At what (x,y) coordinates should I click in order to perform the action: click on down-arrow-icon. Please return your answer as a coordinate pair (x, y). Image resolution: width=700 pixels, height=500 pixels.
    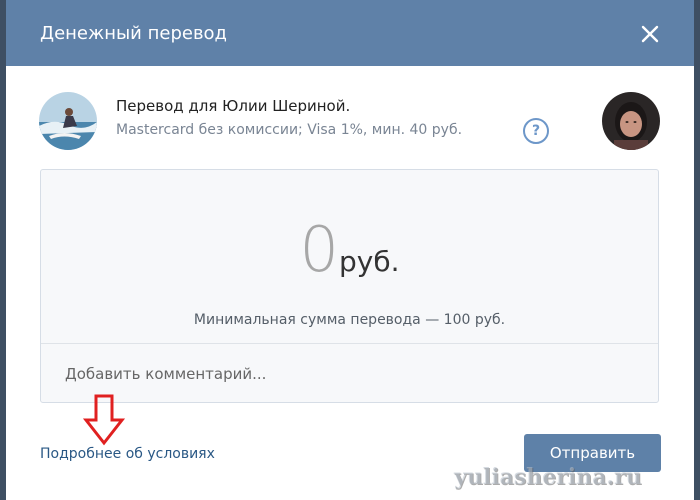
    Looking at the image, I should click on (104, 420).